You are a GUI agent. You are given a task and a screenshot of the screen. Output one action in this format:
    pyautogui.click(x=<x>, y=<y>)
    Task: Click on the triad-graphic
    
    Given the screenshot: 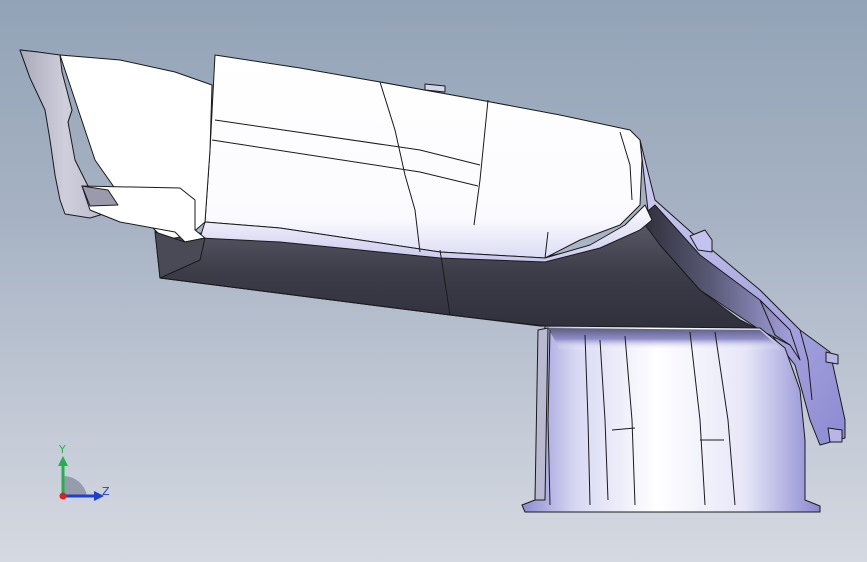 What is the action you would take?
    pyautogui.click(x=81, y=478)
    